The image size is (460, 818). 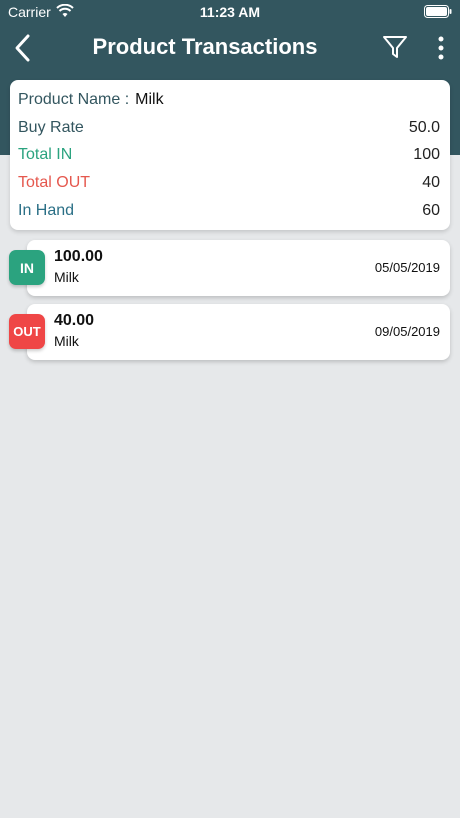 I want to click on in-hand-label: In Hand, so click(x=46, y=210).